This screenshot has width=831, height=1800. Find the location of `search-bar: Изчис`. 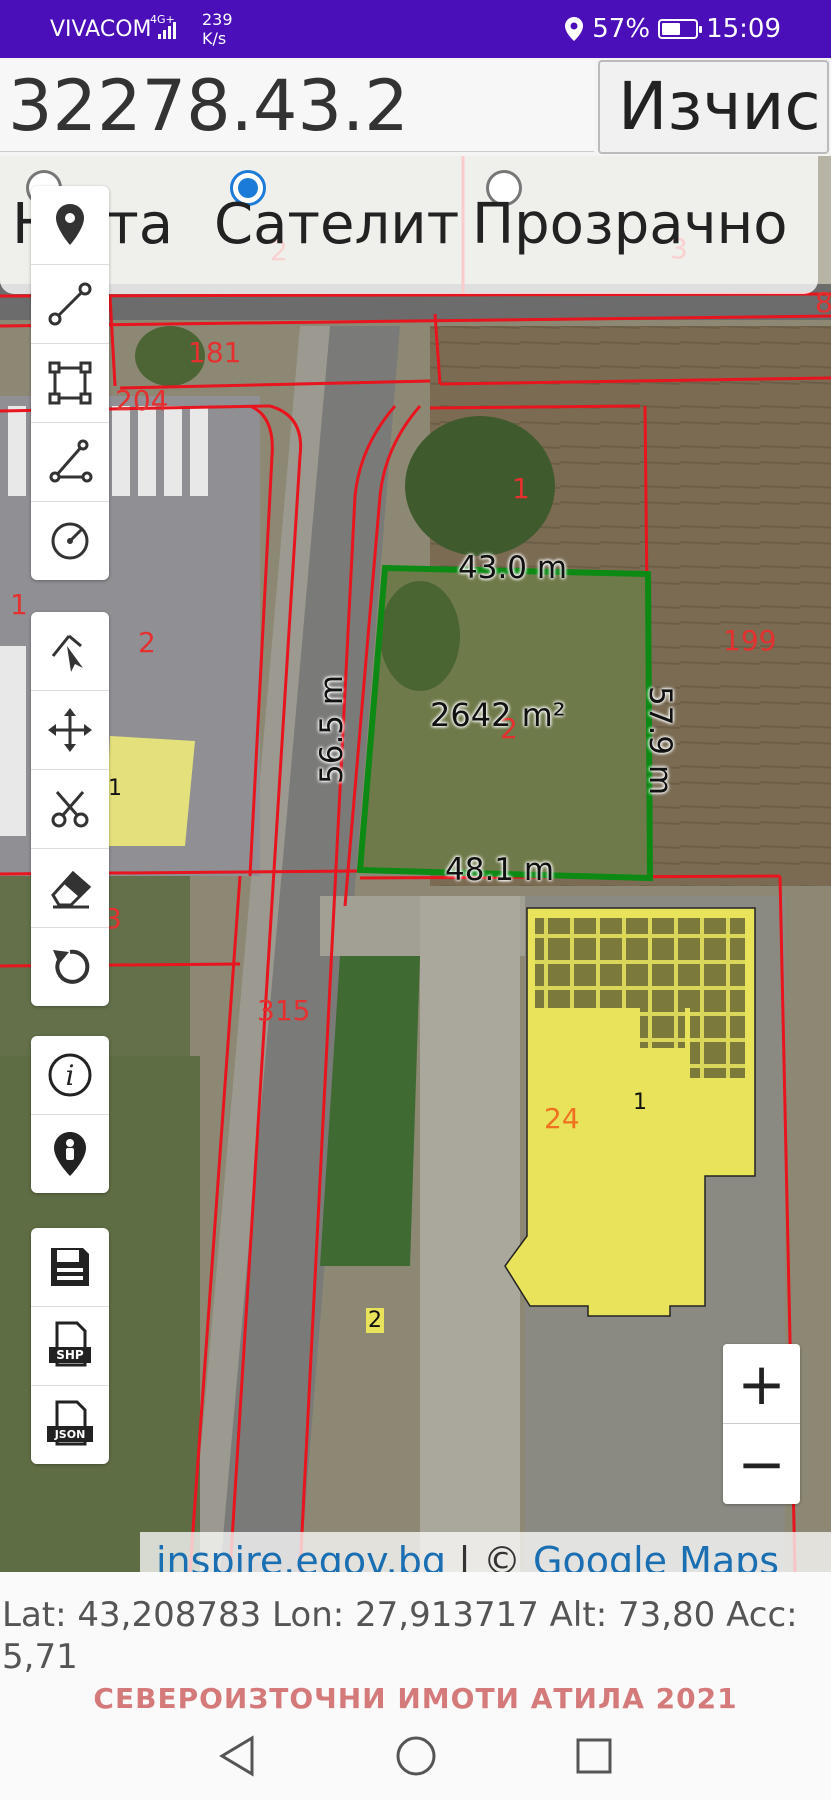

search-bar: Изчис is located at coordinates (415, 107).